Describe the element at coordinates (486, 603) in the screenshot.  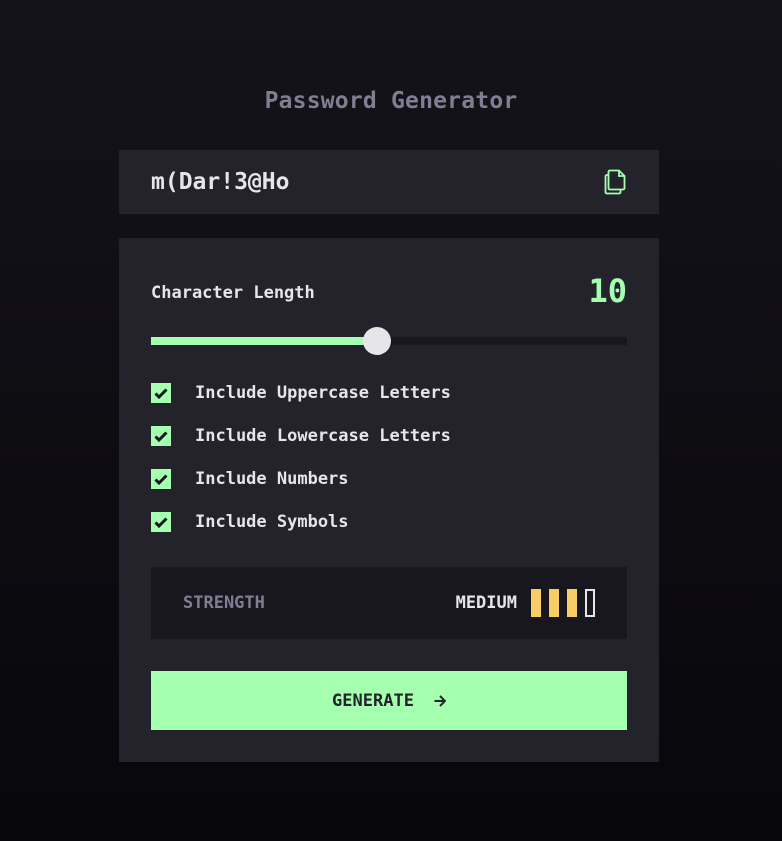
I see `strength-level: MEDIUM` at that location.